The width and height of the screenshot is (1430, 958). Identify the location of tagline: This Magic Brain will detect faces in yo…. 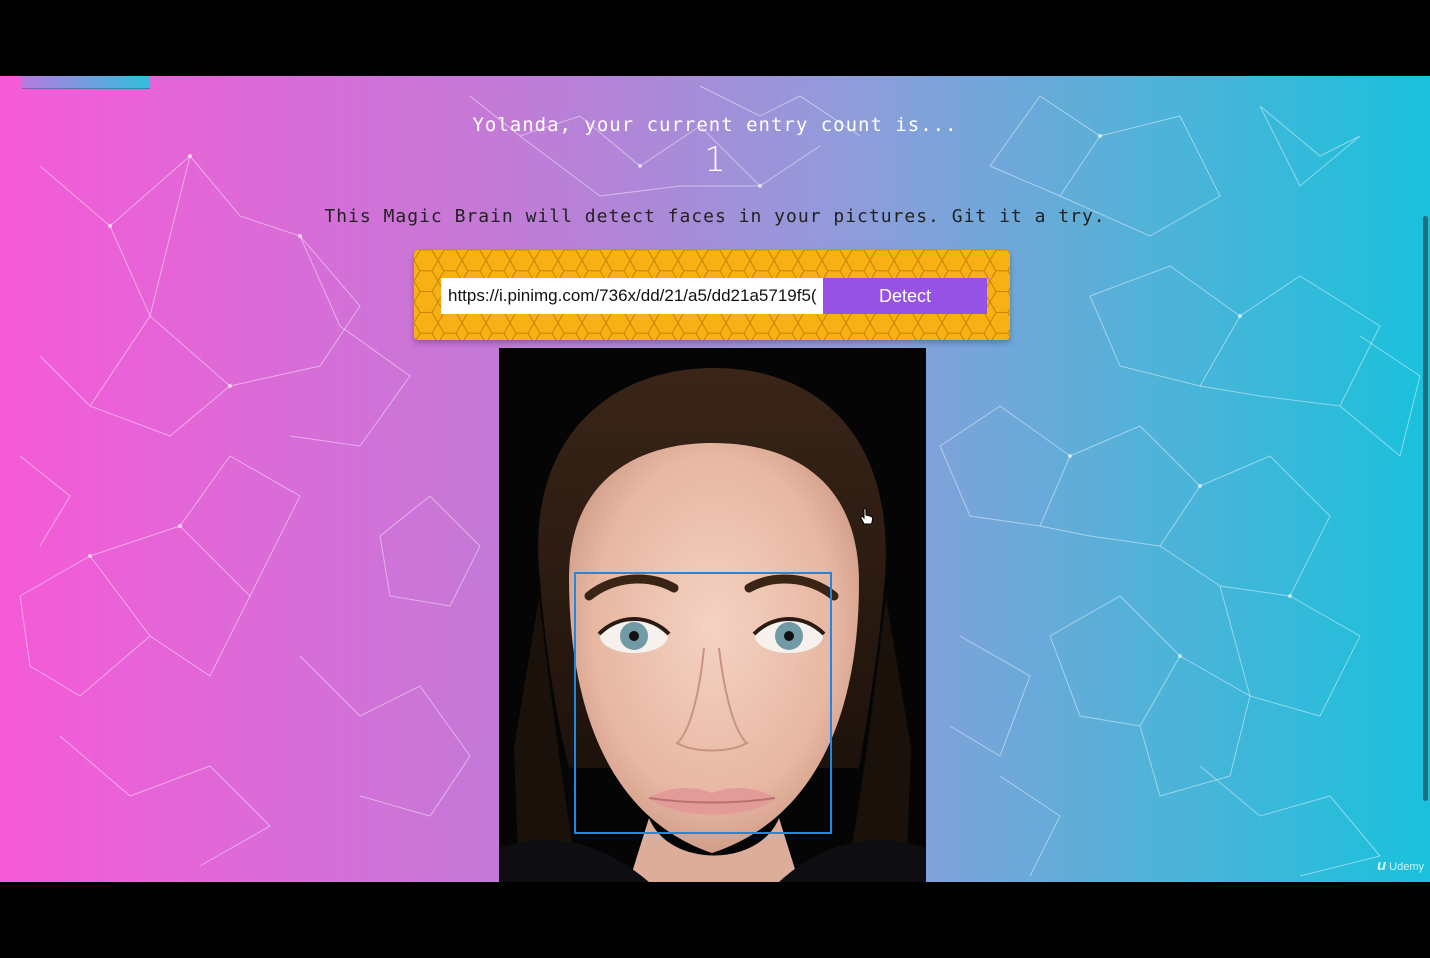
(715, 216).